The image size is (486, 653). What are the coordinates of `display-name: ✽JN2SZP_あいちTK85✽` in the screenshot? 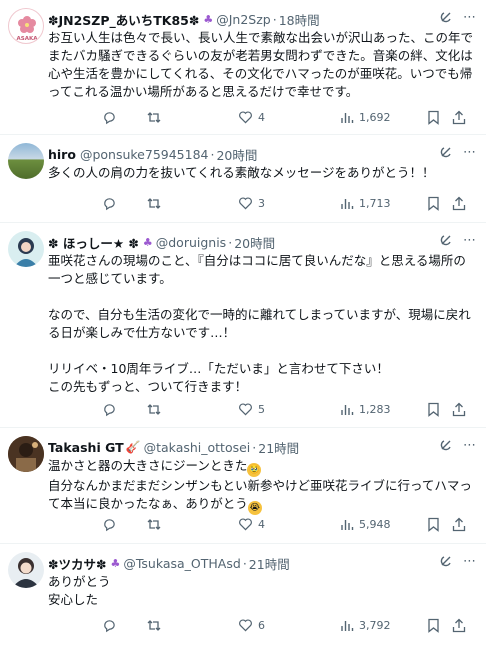 It's located at (123, 19).